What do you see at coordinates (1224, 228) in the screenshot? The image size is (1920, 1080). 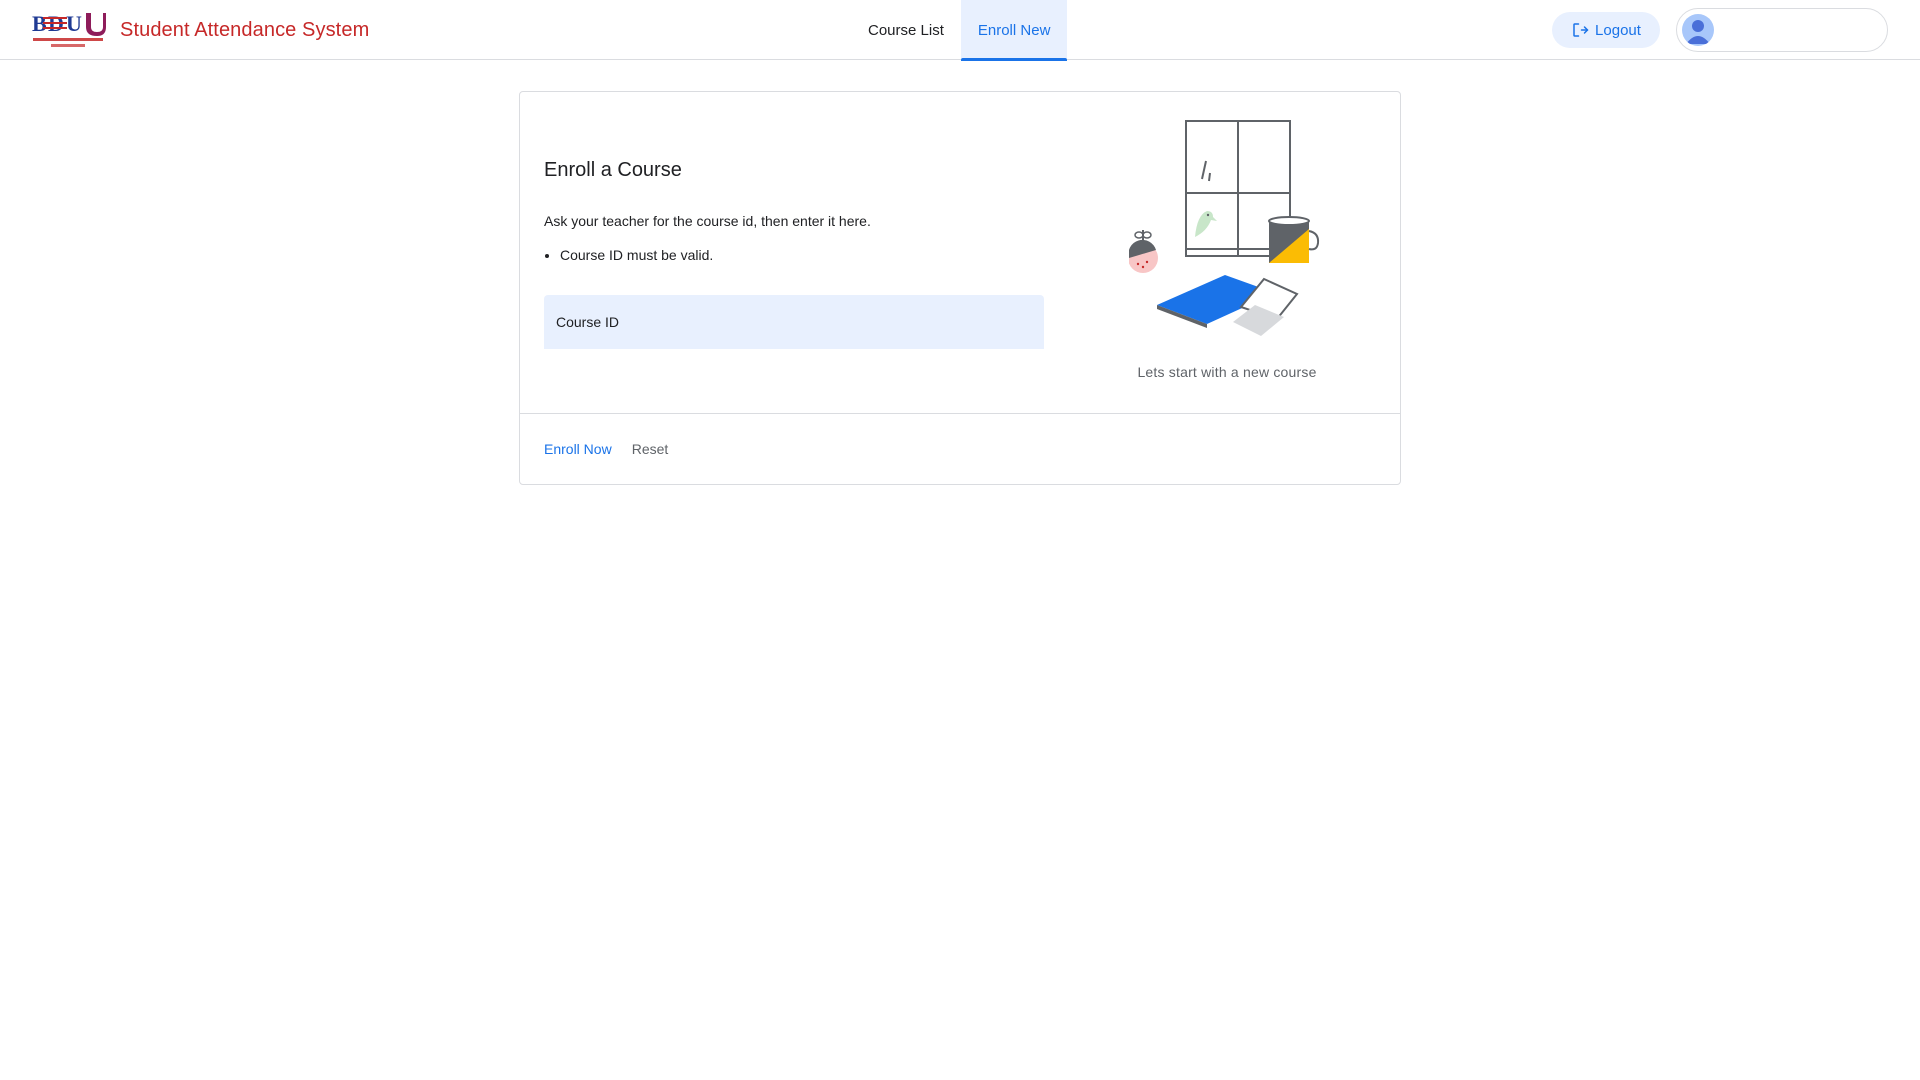 I see `desk-illustration` at bounding box center [1224, 228].